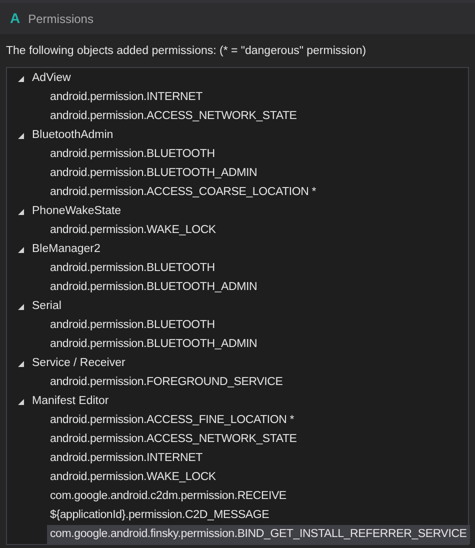  I want to click on tree-group-label: Serial, so click(47, 307).